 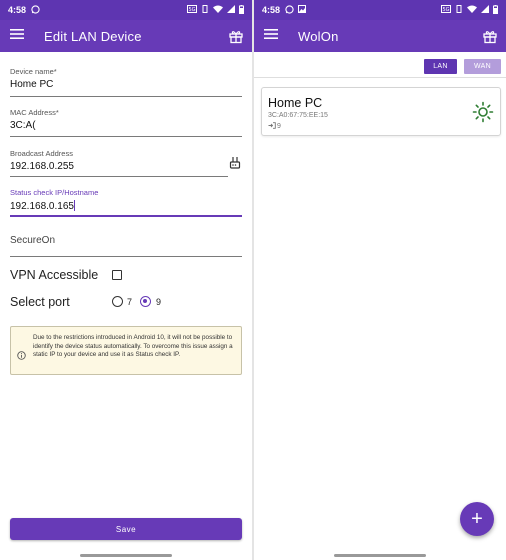 I want to click on text-caret, so click(x=74, y=205).